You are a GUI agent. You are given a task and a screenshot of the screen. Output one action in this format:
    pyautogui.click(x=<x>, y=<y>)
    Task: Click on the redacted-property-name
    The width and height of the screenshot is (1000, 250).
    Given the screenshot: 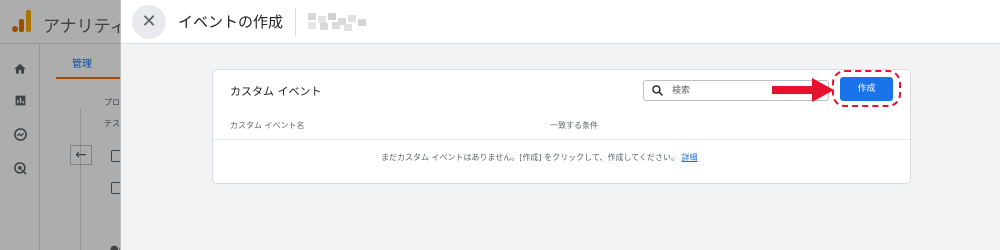 What is the action you would take?
    pyautogui.click(x=340, y=22)
    